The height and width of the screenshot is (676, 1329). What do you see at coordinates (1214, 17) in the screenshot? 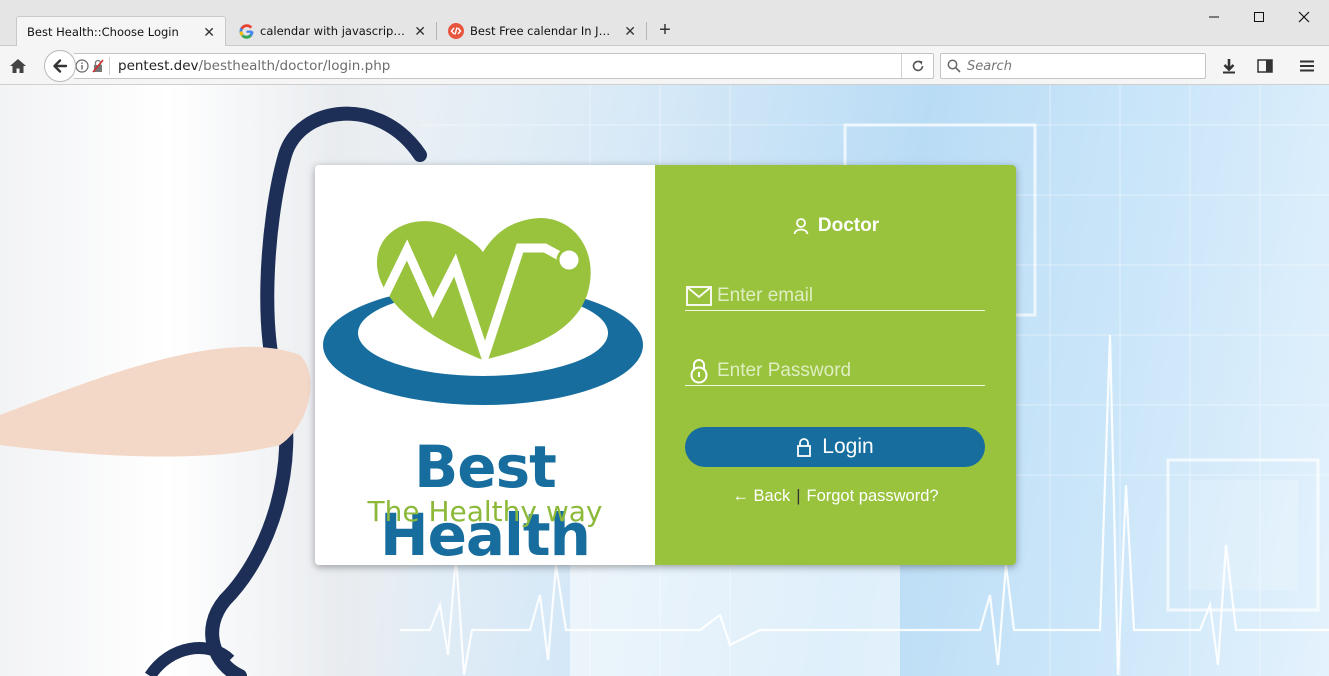
I see `minimize-icon` at bounding box center [1214, 17].